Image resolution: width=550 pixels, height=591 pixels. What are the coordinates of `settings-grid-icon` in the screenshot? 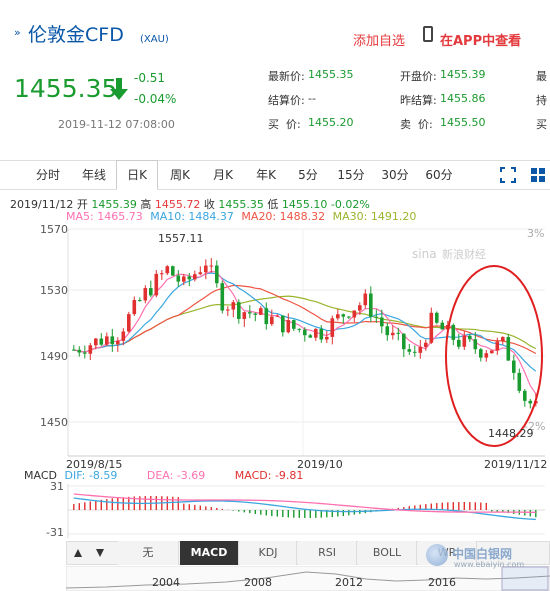 It's located at (538, 175).